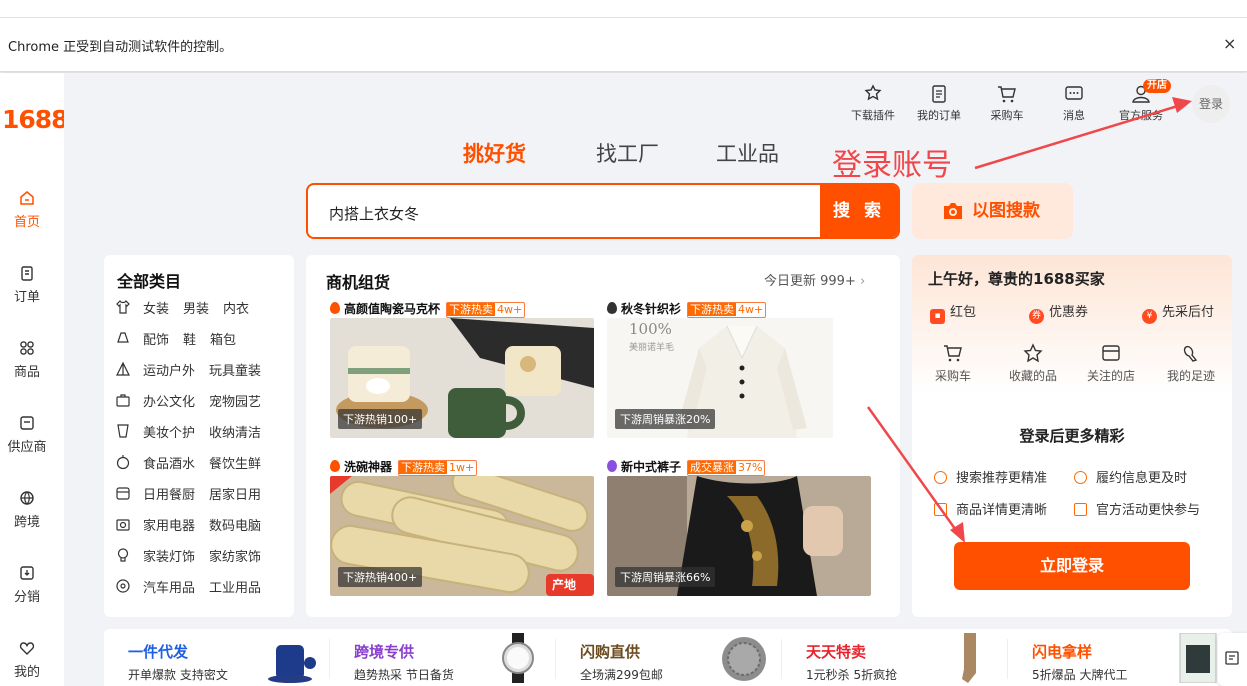 The height and width of the screenshot is (686, 1247). I want to click on perk-buy-now-pay-later: ¥ 先采后付, so click(1178, 312).